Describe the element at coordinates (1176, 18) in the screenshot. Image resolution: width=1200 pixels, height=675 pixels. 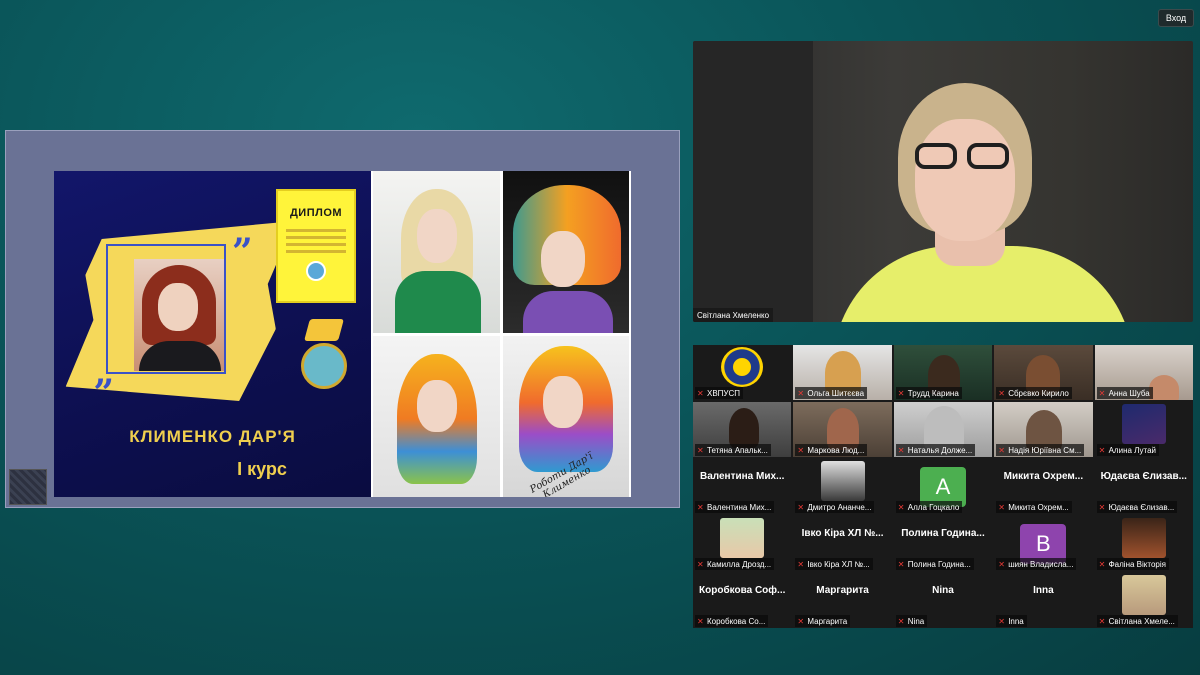
I see `enter-button: Вход` at that location.